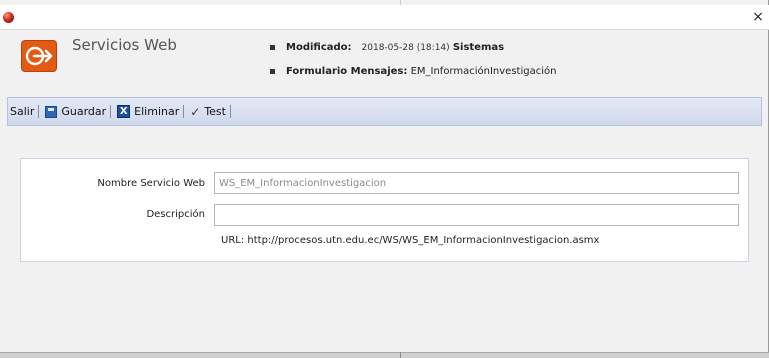 This screenshot has width=769, height=358. I want to click on exit-button: Salir, so click(22, 111).